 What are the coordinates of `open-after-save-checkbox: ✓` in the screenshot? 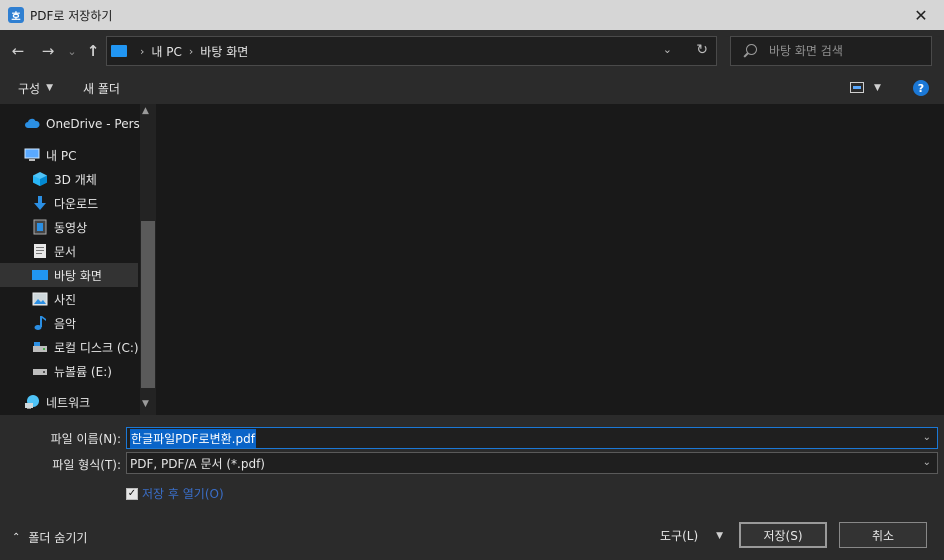 It's located at (132, 493).